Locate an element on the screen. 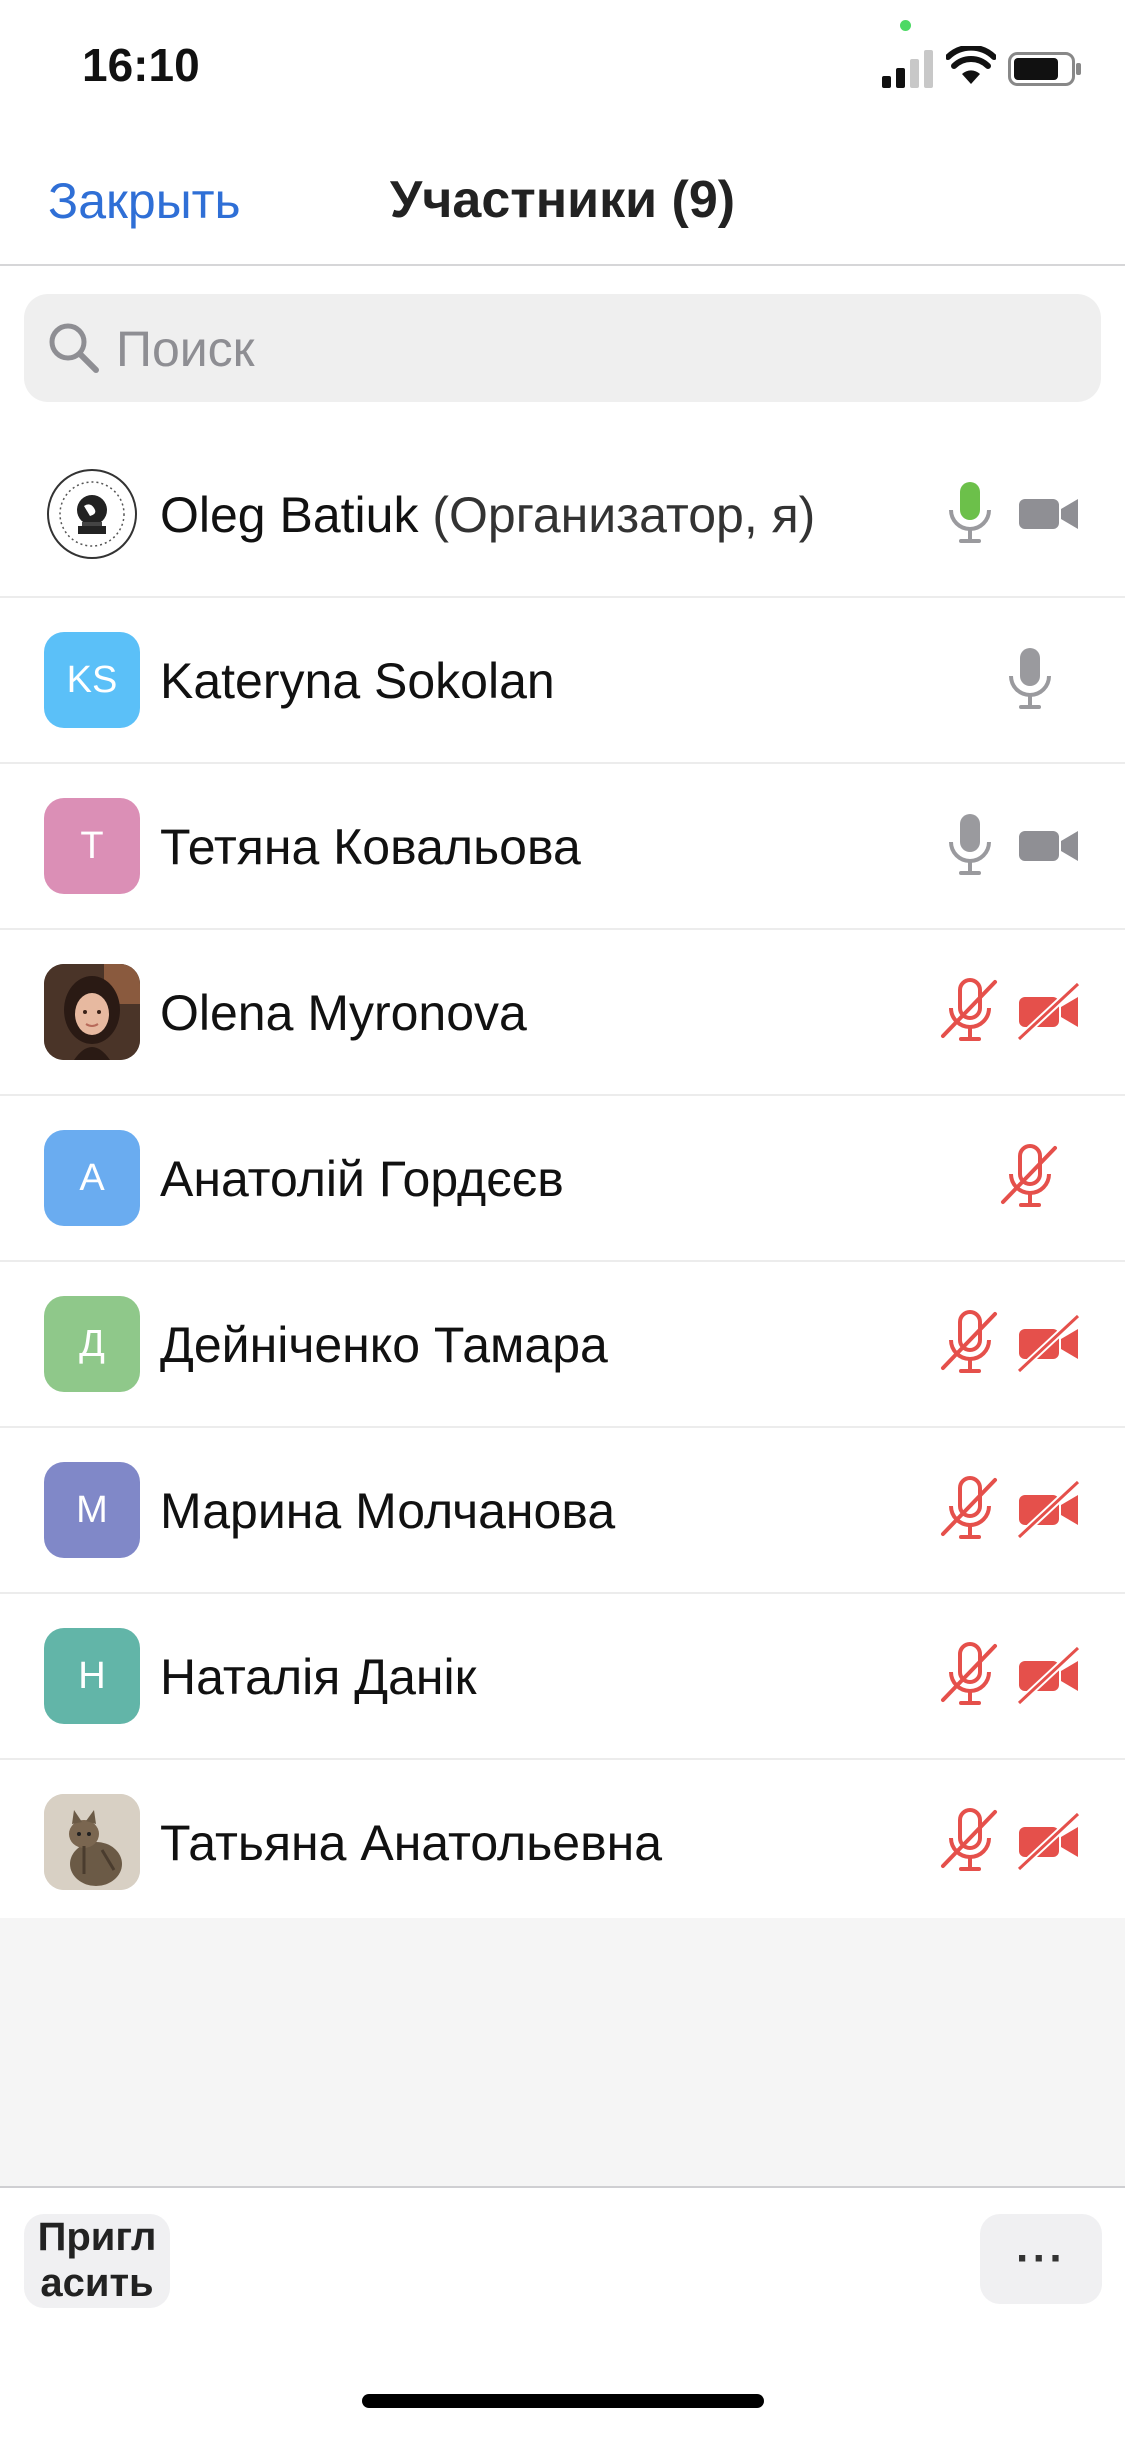 This screenshot has width=1125, height=2438. participant-row: Olena Myronova is located at coordinates (562, 1013).